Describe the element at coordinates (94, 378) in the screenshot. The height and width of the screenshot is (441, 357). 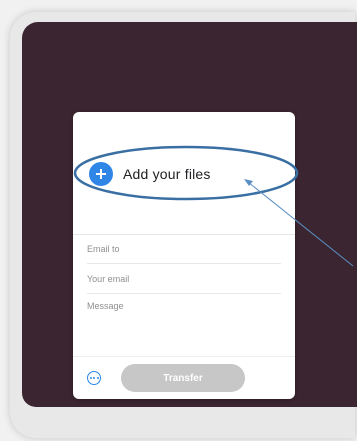
I see `more-options-icon` at that location.